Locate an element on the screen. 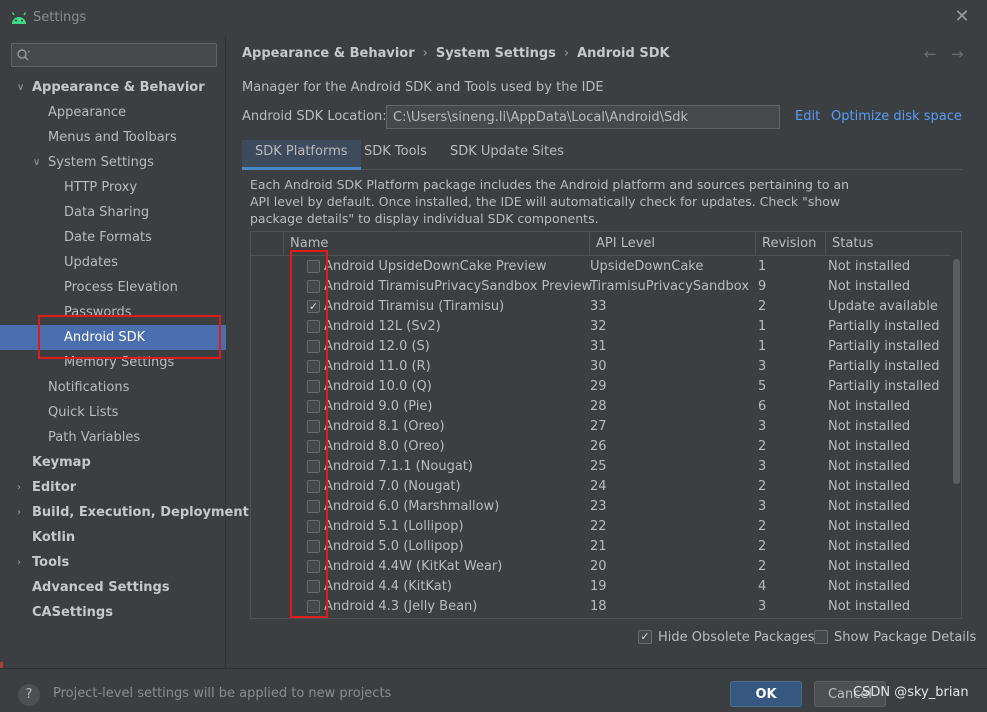 The width and height of the screenshot is (987, 712). sidebar-item-label: Appearance & Behavior is located at coordinates (118, 87).